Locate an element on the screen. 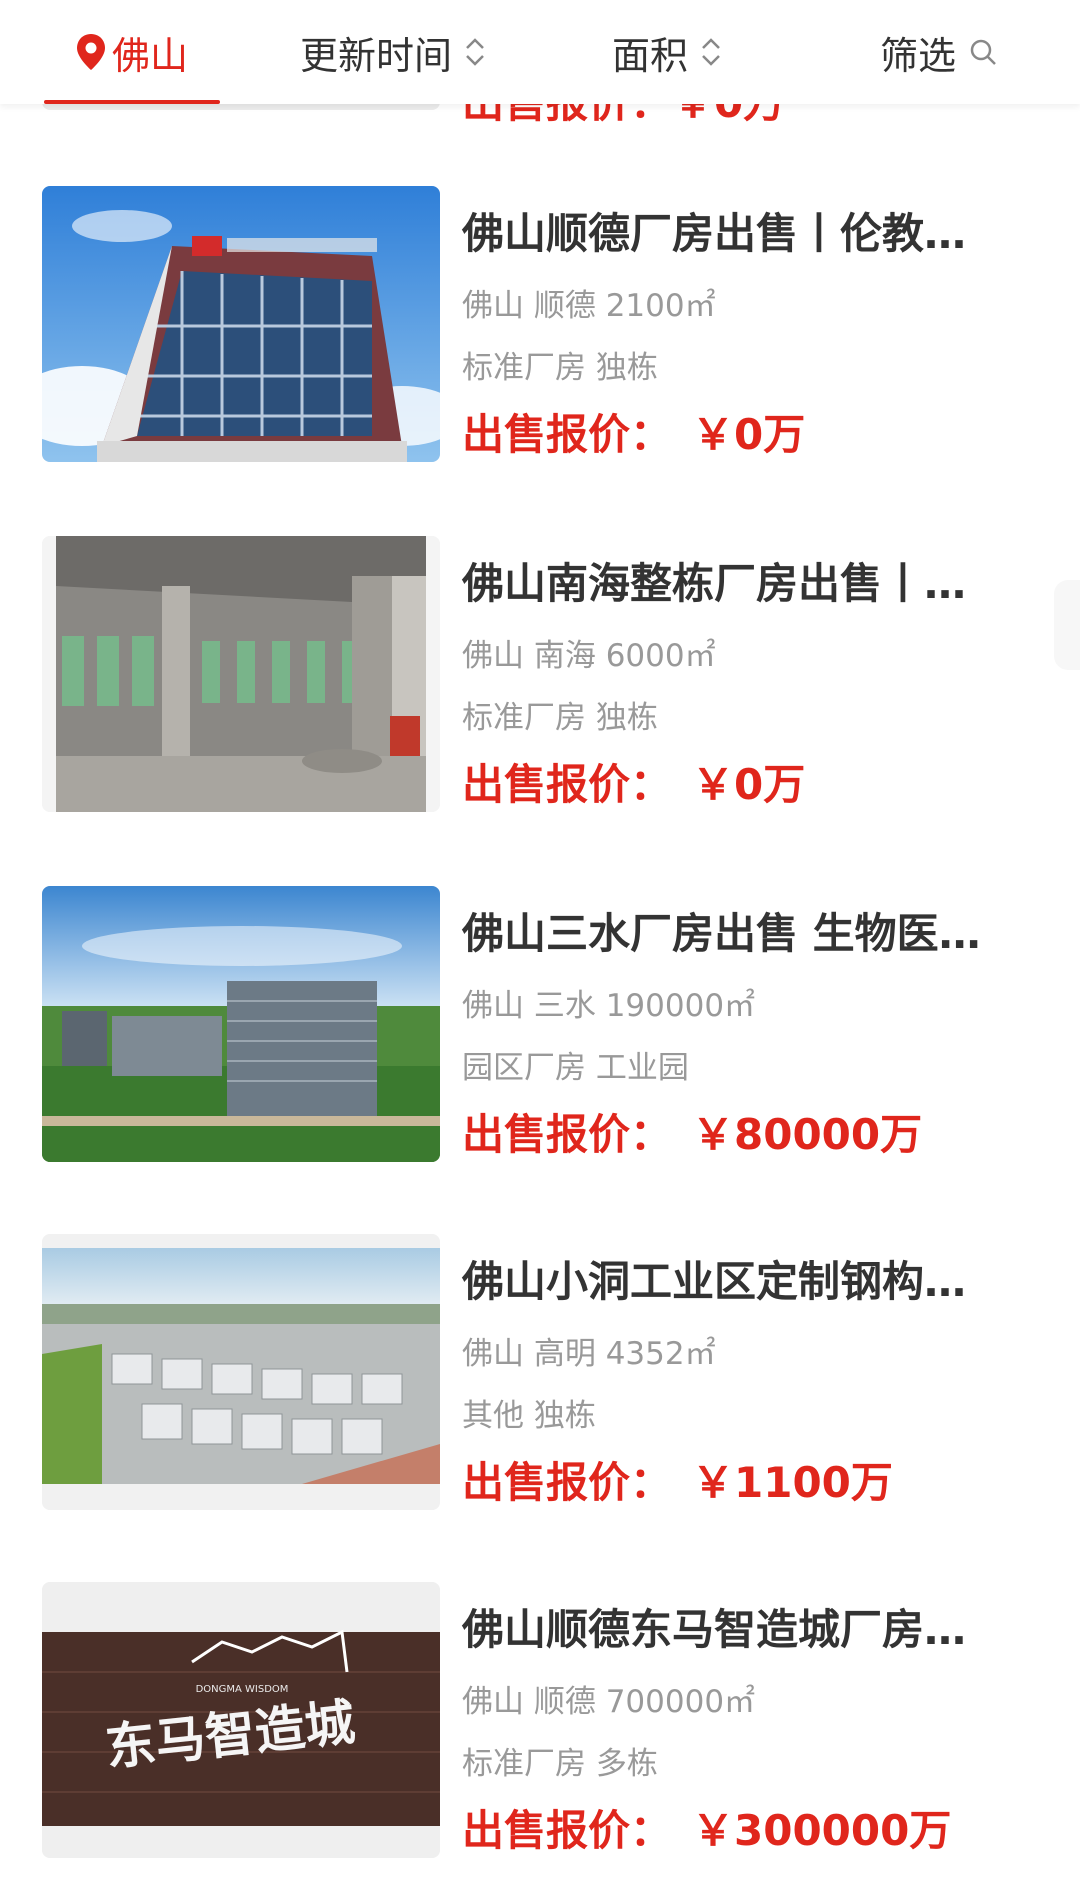 The height and width of the screenshot is (1878, 1080). sort-area-label: 面积 is located at coordinates (650, 55).